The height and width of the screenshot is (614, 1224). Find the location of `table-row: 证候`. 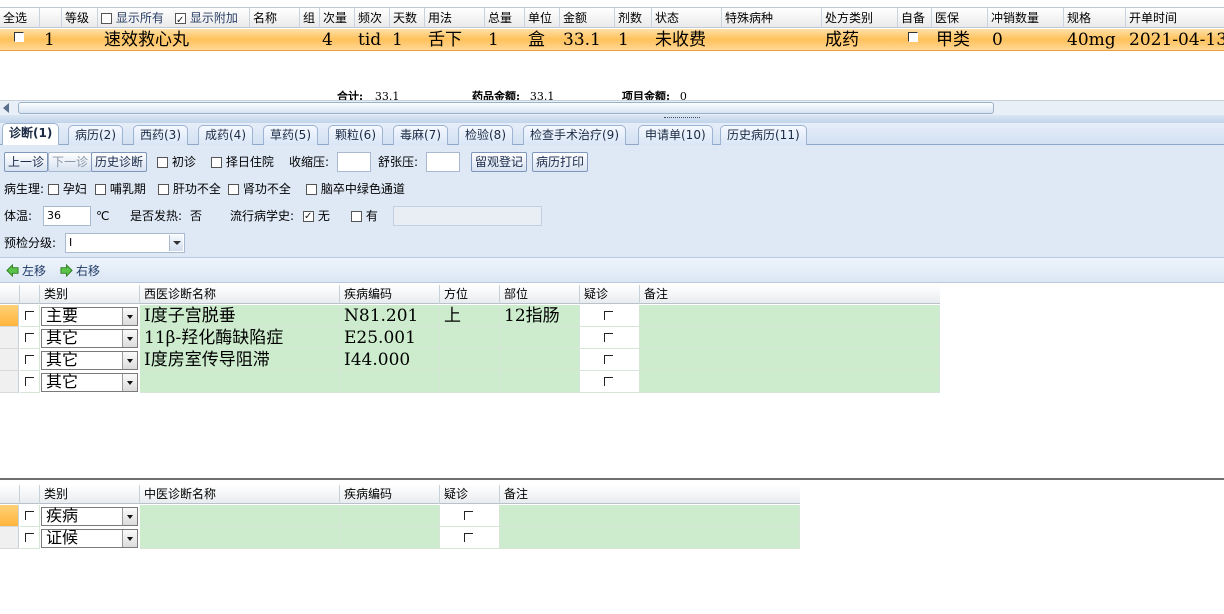

table-row: 证候 is located at coordinates (400, 538).